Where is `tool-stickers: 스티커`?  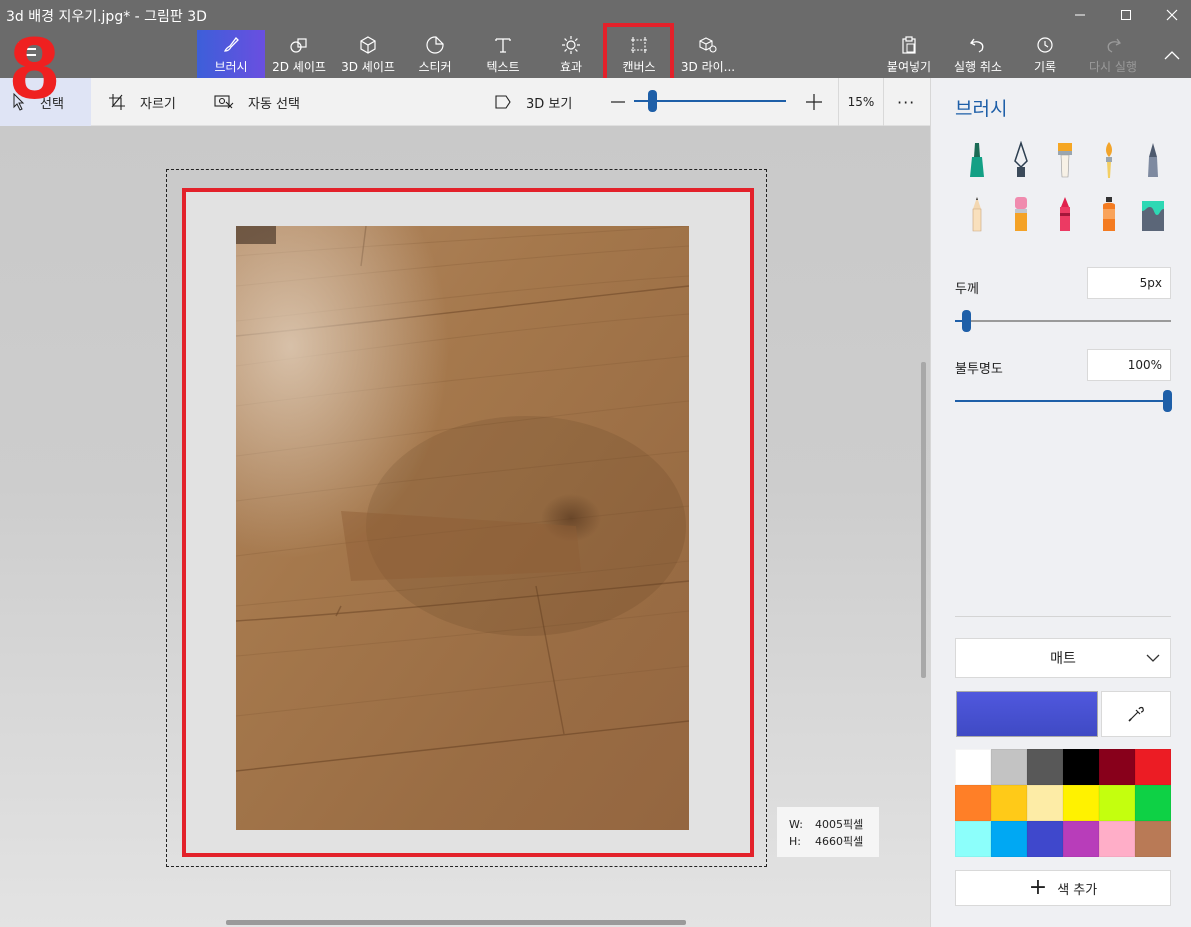
tool-stickers: 스티커 is located at coordinates (435, 54).